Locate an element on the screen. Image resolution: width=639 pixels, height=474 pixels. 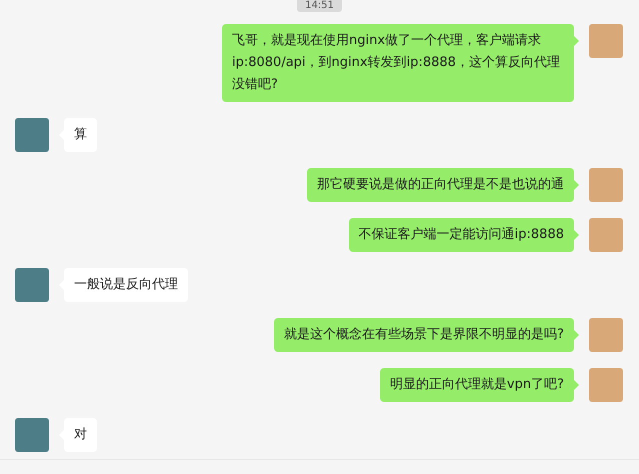
message-bubble: 明显的正向代理就是vpn了吧? is located at coordinates (477, 385).